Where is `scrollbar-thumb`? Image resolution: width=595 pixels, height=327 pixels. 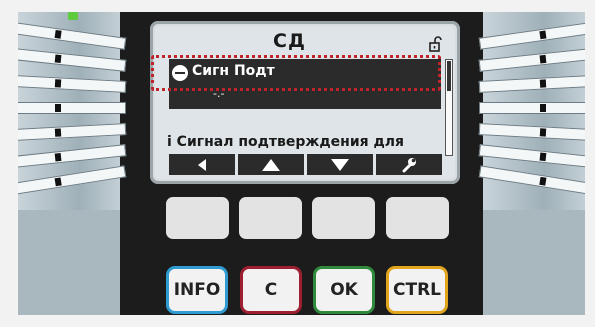 scrollbar-thumb is located at coordinates (449, 76).